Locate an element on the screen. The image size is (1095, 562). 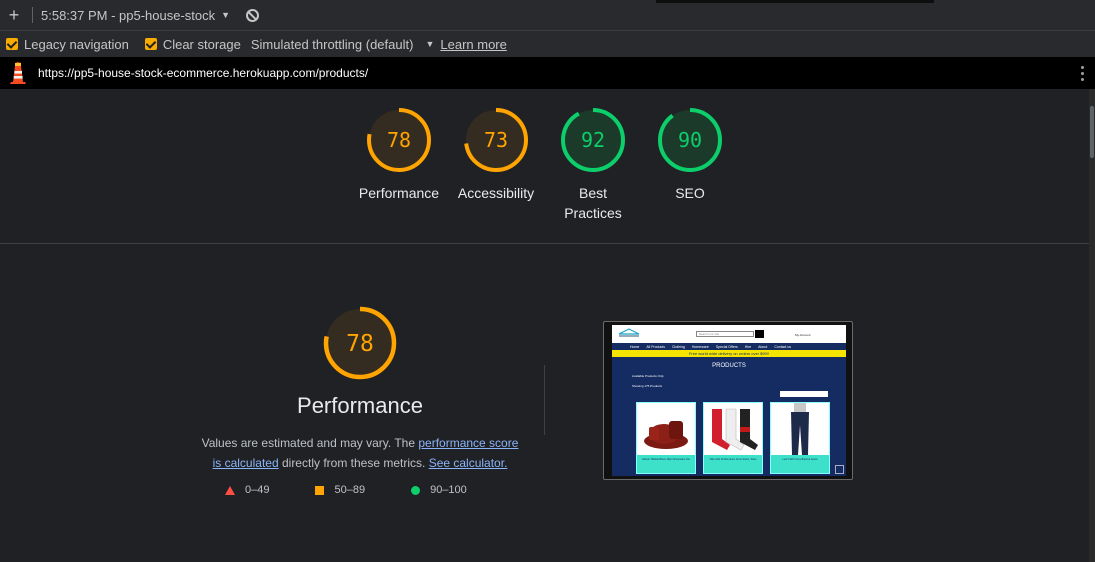
legend-average-label: 50–89 is located at coordinates (350, 490).